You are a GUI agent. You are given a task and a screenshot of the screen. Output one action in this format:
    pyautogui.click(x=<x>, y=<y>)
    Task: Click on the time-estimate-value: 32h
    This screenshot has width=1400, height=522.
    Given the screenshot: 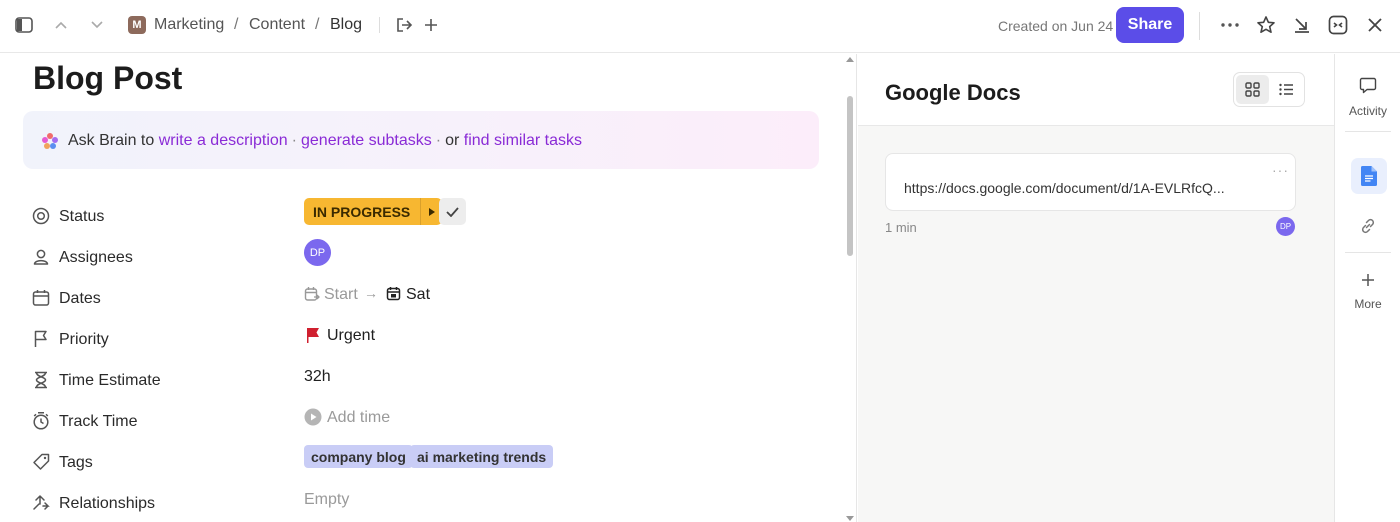 What is the action you would take?
    pyautogui.click(x=317, y=377)
    